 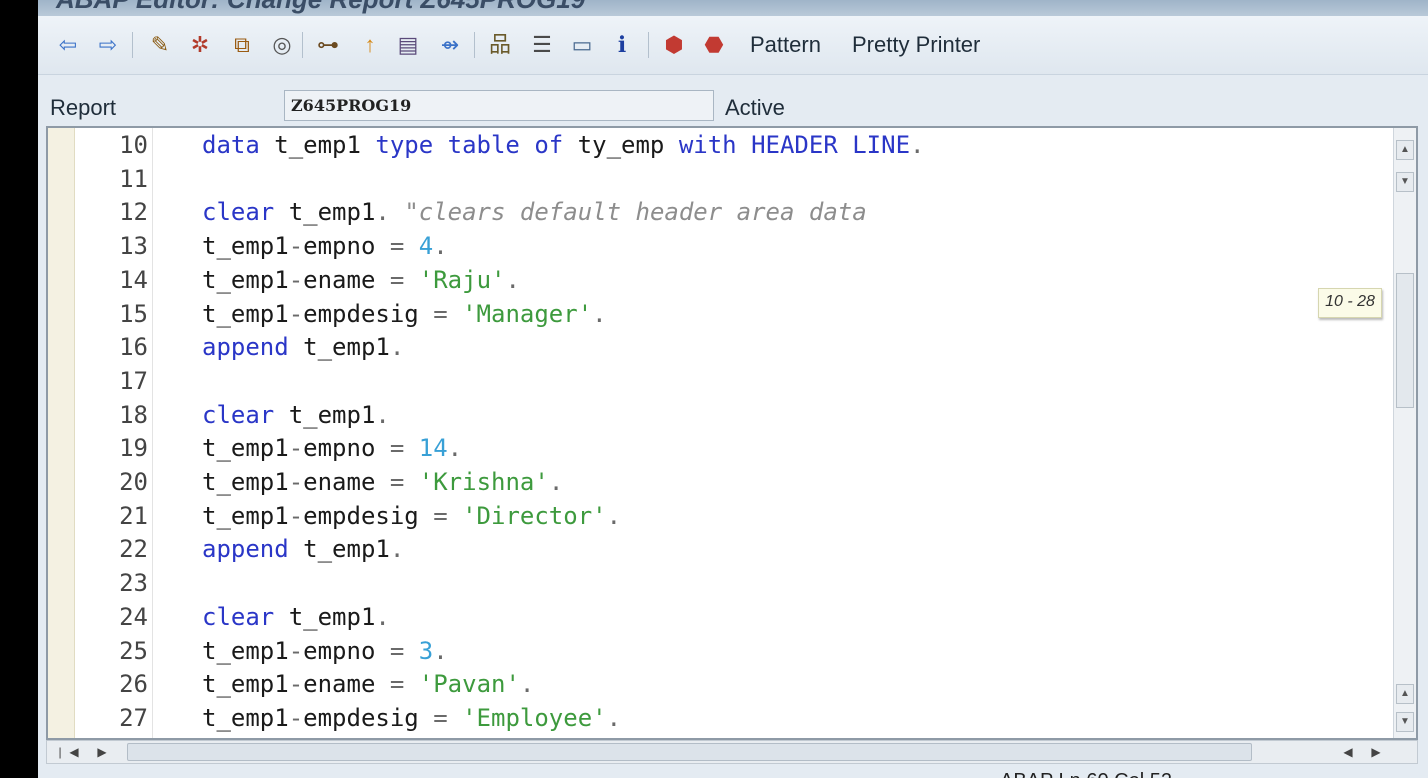 I want to click on program-status: Active, so click(x=755, y=107).